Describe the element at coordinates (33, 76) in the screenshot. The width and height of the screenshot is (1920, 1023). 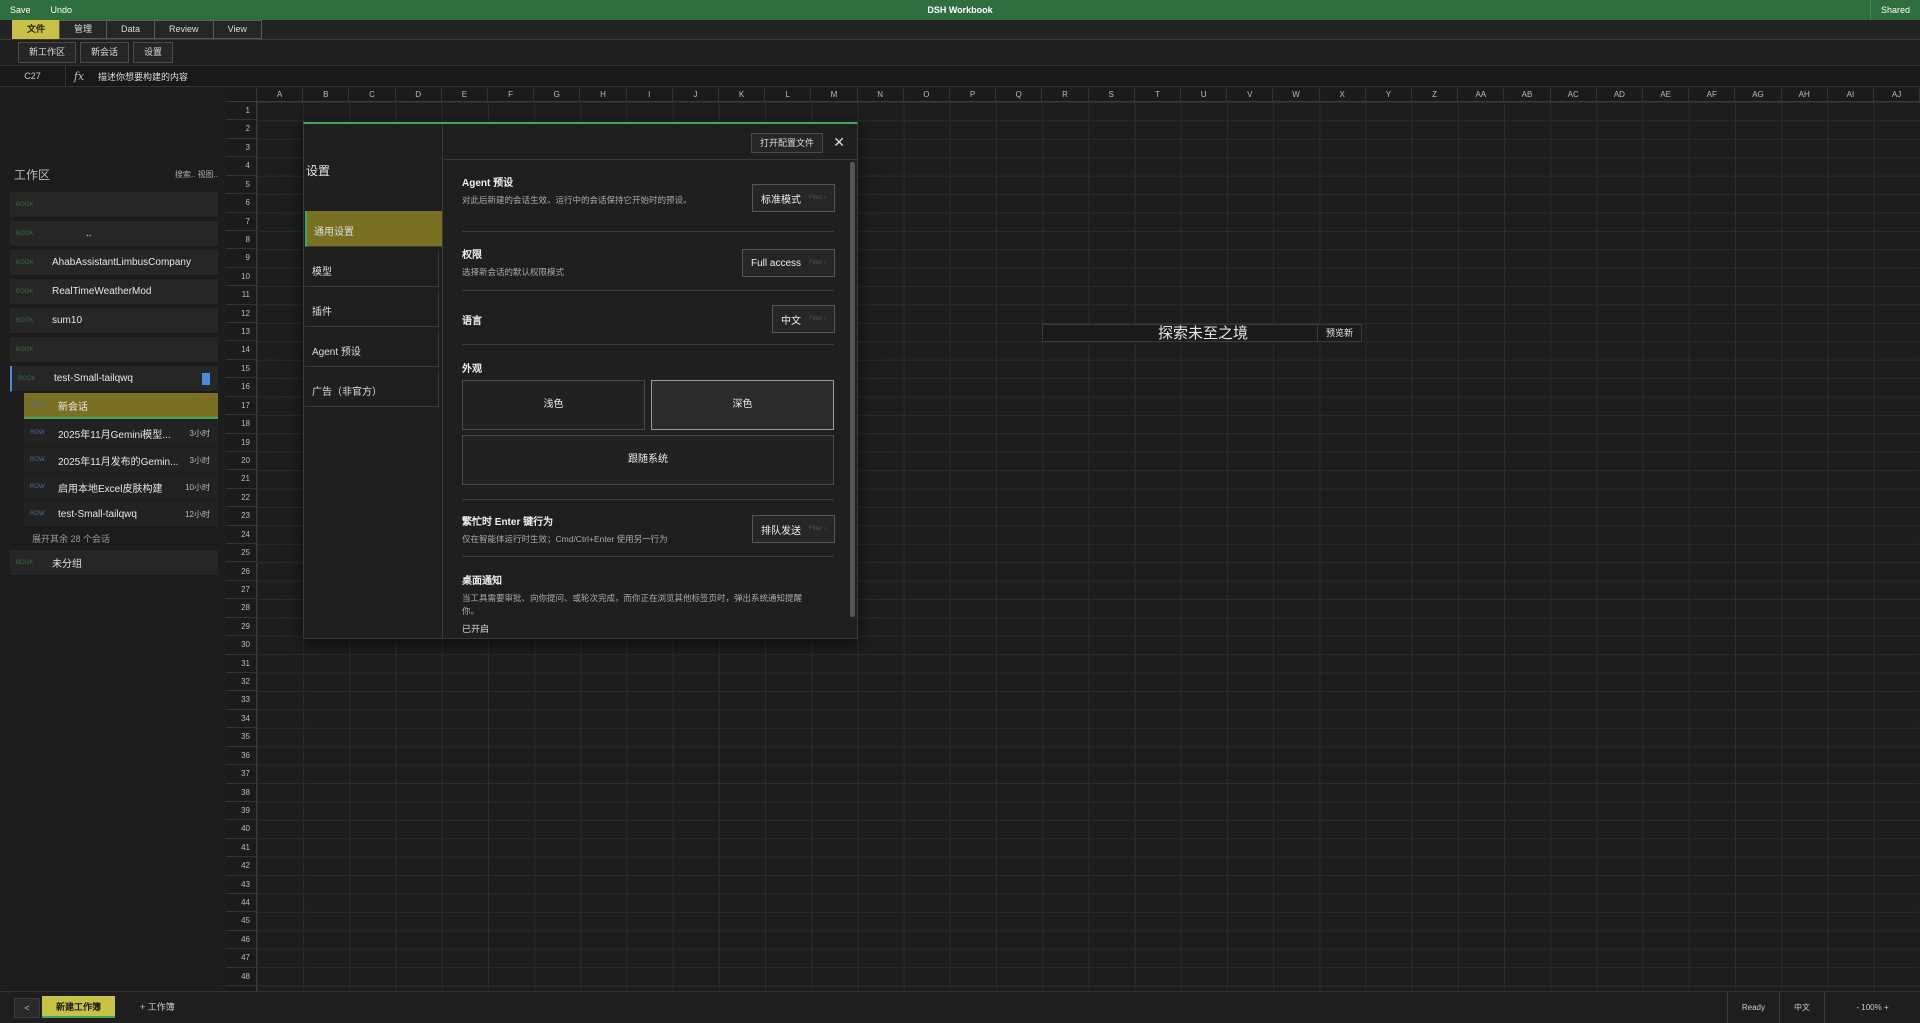
I see `name-box: C27` at that location.